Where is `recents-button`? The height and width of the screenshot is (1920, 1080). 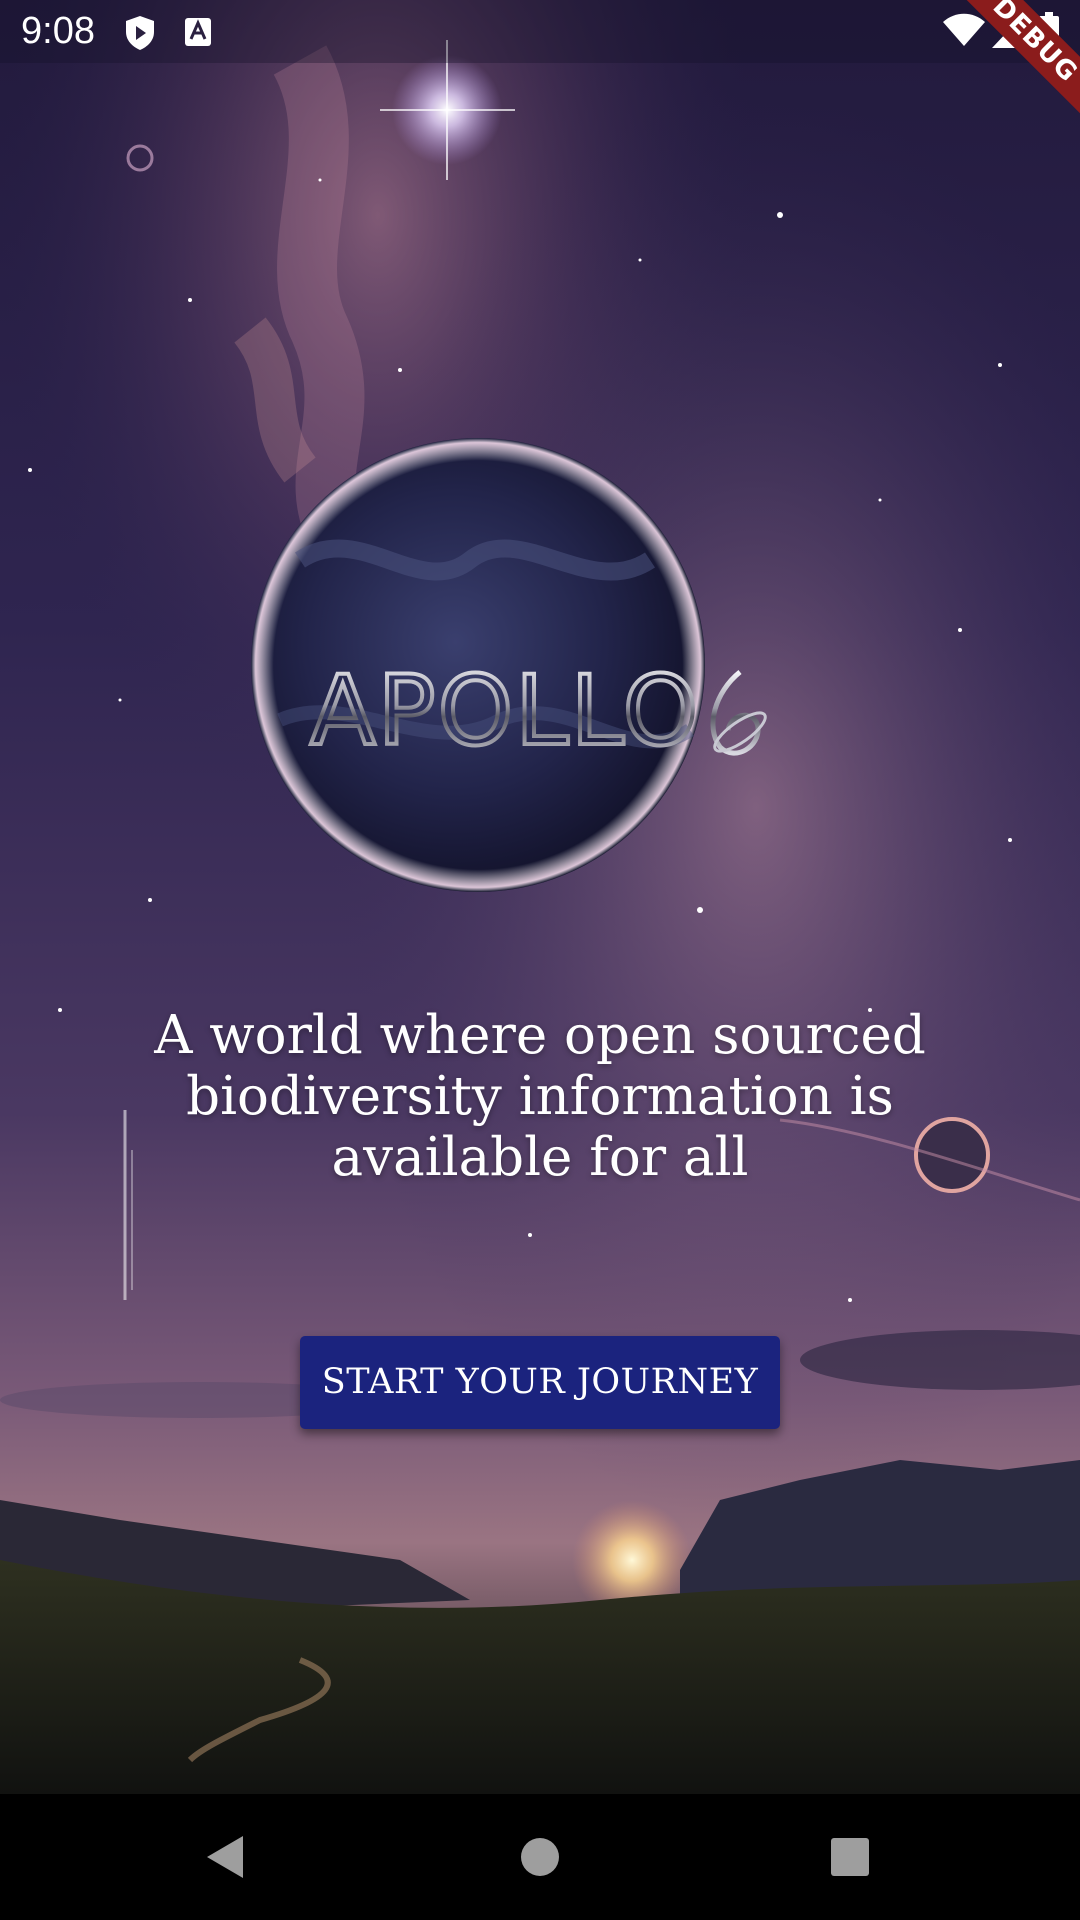
recents-button is located at coordinates (850, 1857).